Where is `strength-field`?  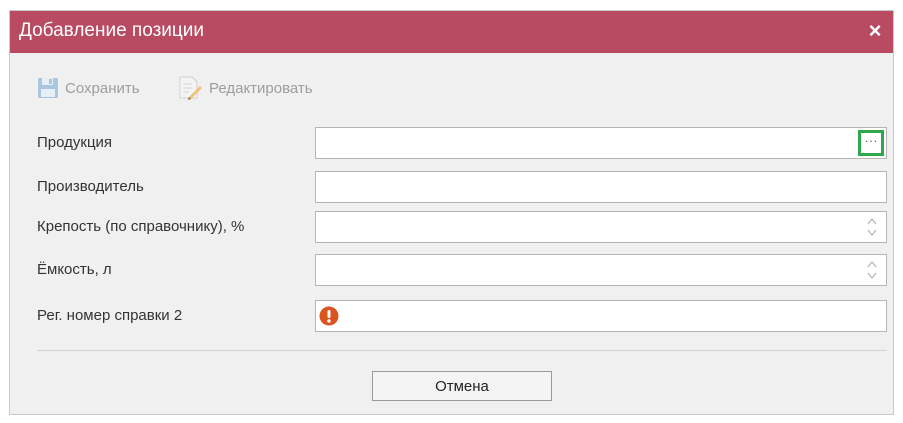
strength-field is located at coordinates (601, 227).